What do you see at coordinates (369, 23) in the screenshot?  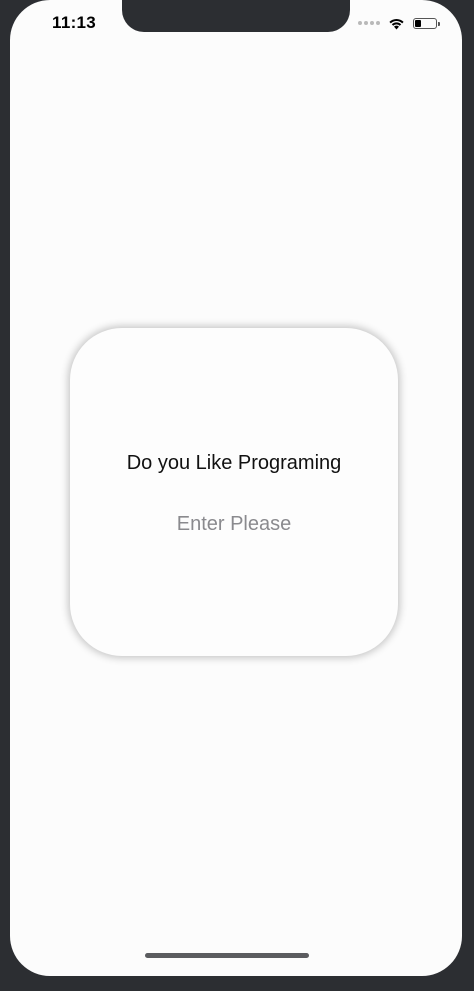 I see `signal-dots-icon` at bounding box center [369, 23].